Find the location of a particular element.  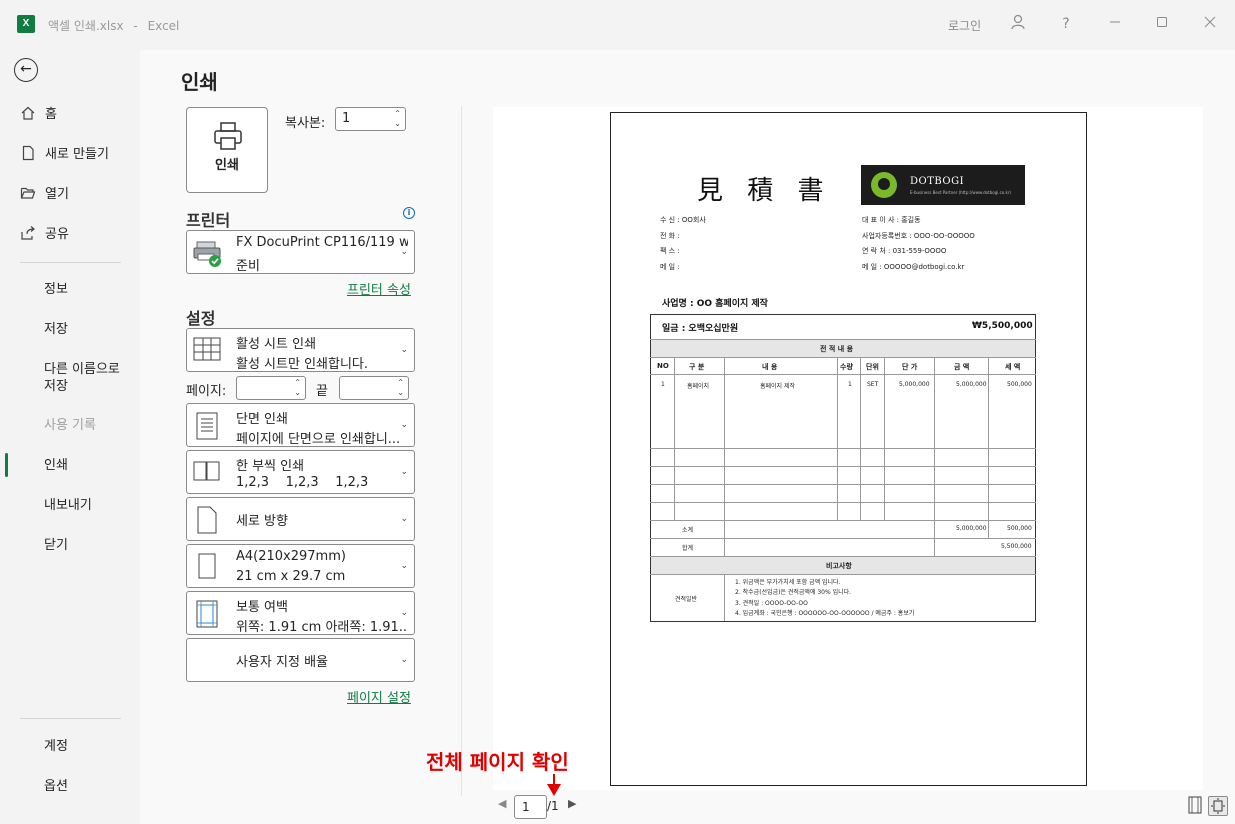

scaling-dropdown: 사용자 지정 배율 ⌄ is located at coordinates (300, 660).